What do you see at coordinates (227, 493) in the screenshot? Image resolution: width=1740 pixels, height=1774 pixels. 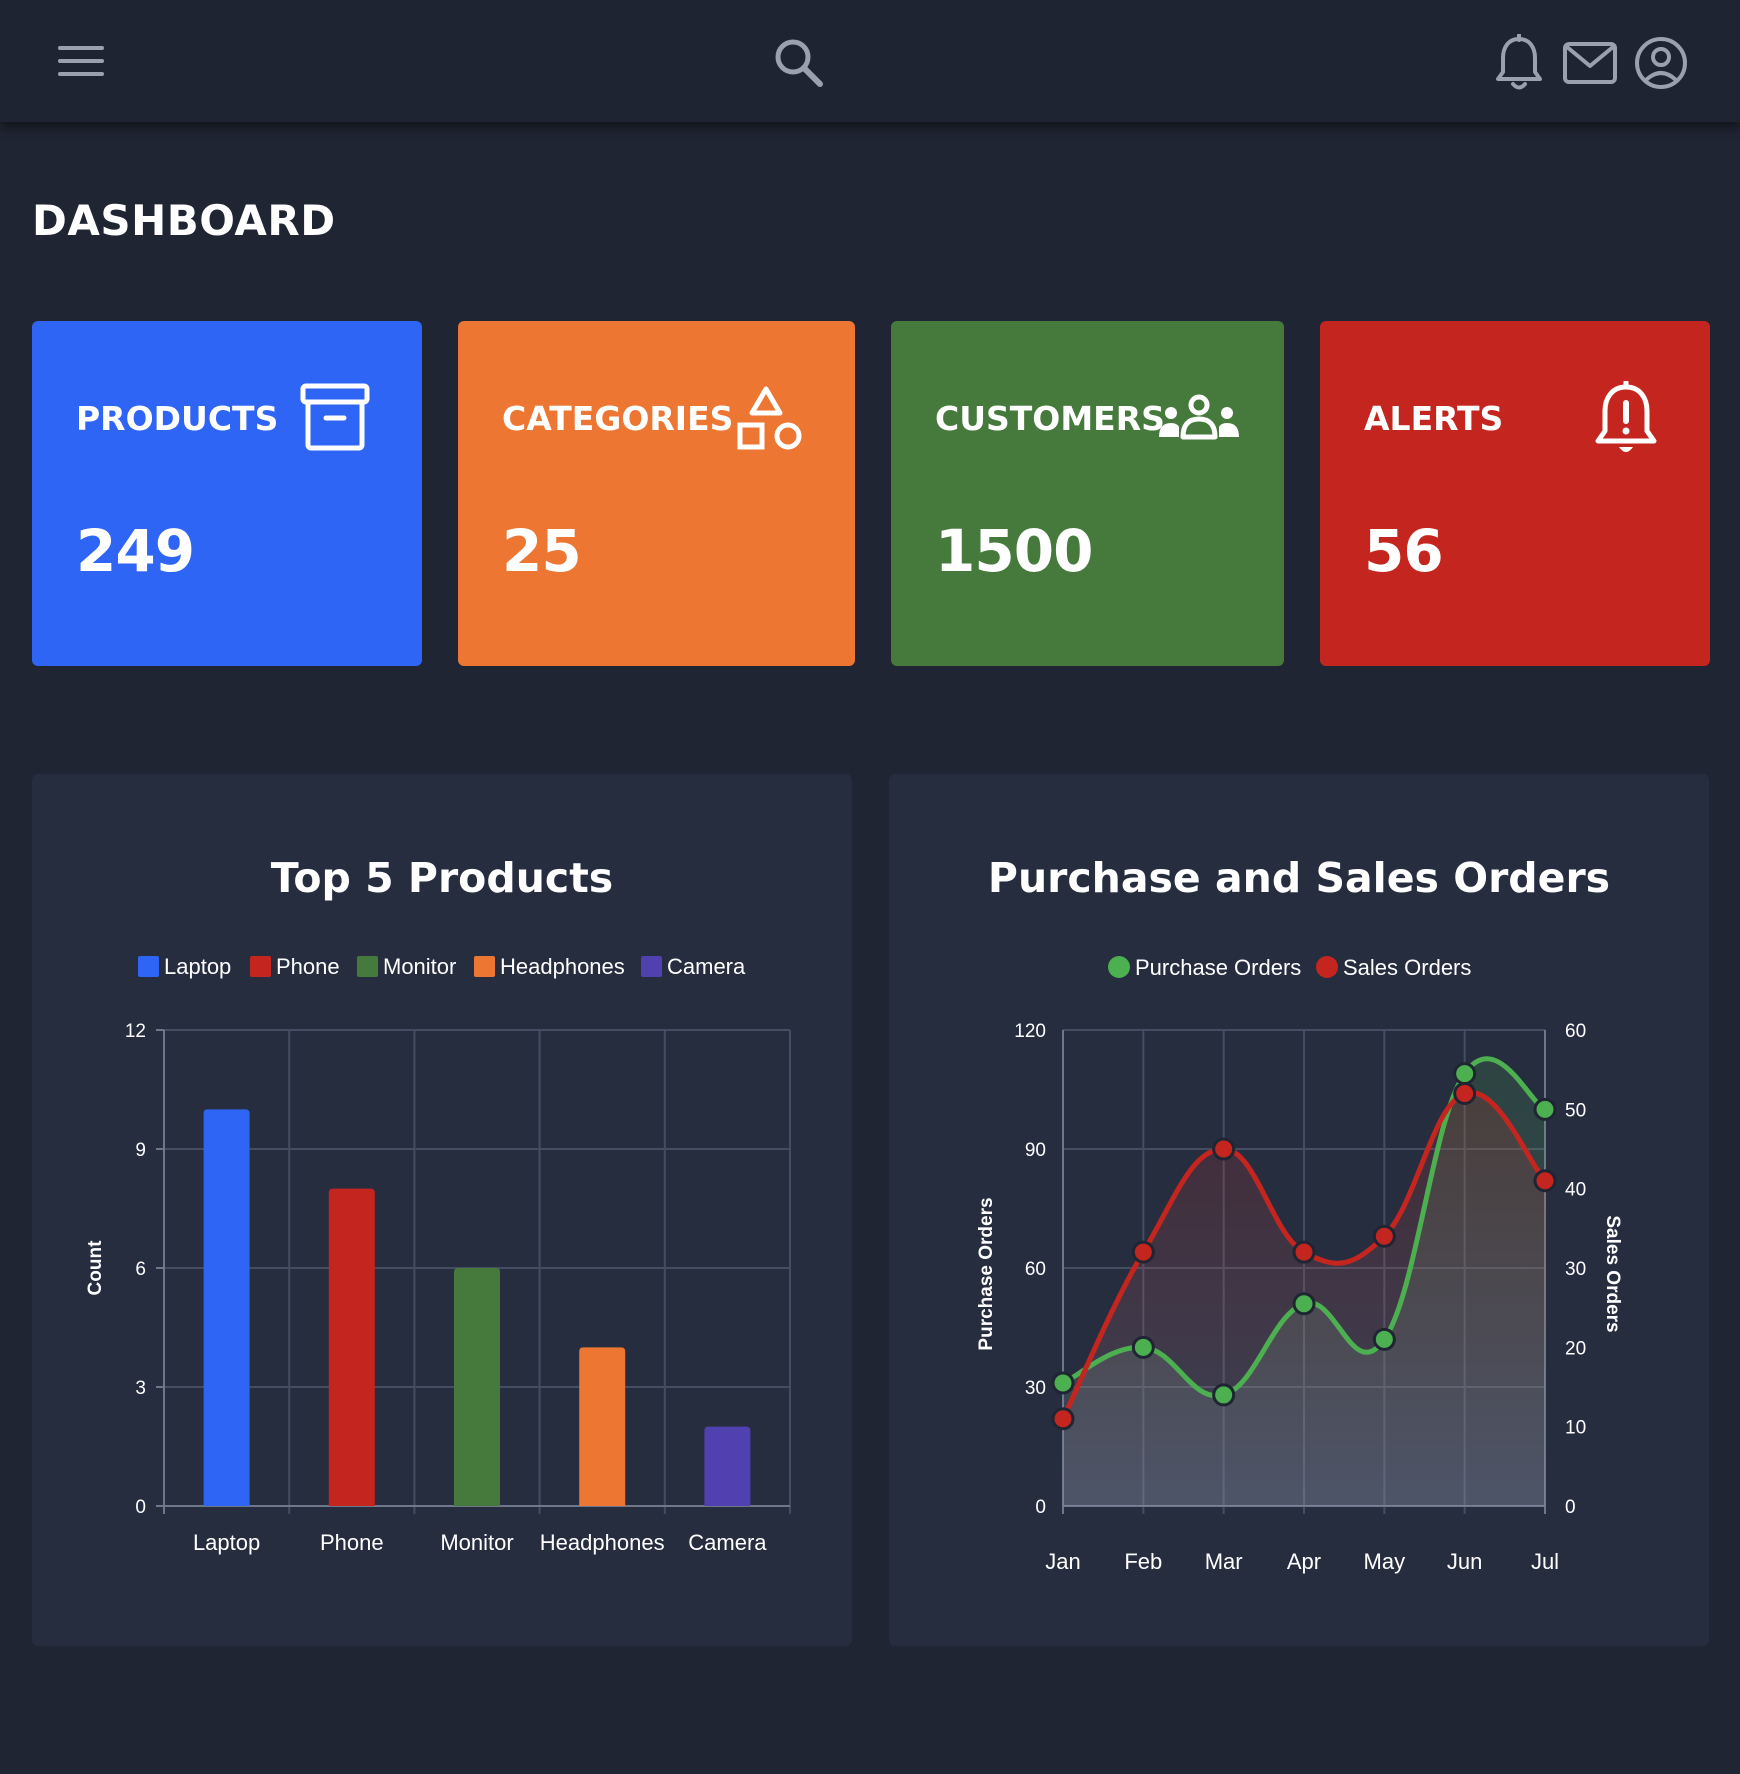 I see `products-card: PRODUCTS 249` at bounding box center [227, 493].